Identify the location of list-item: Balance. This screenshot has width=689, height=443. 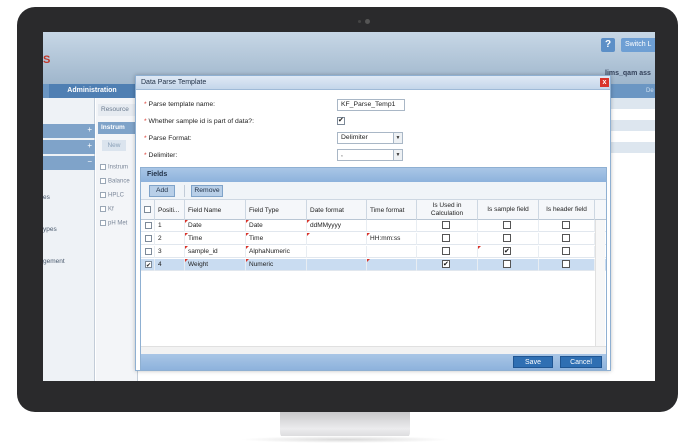
(115, 181).